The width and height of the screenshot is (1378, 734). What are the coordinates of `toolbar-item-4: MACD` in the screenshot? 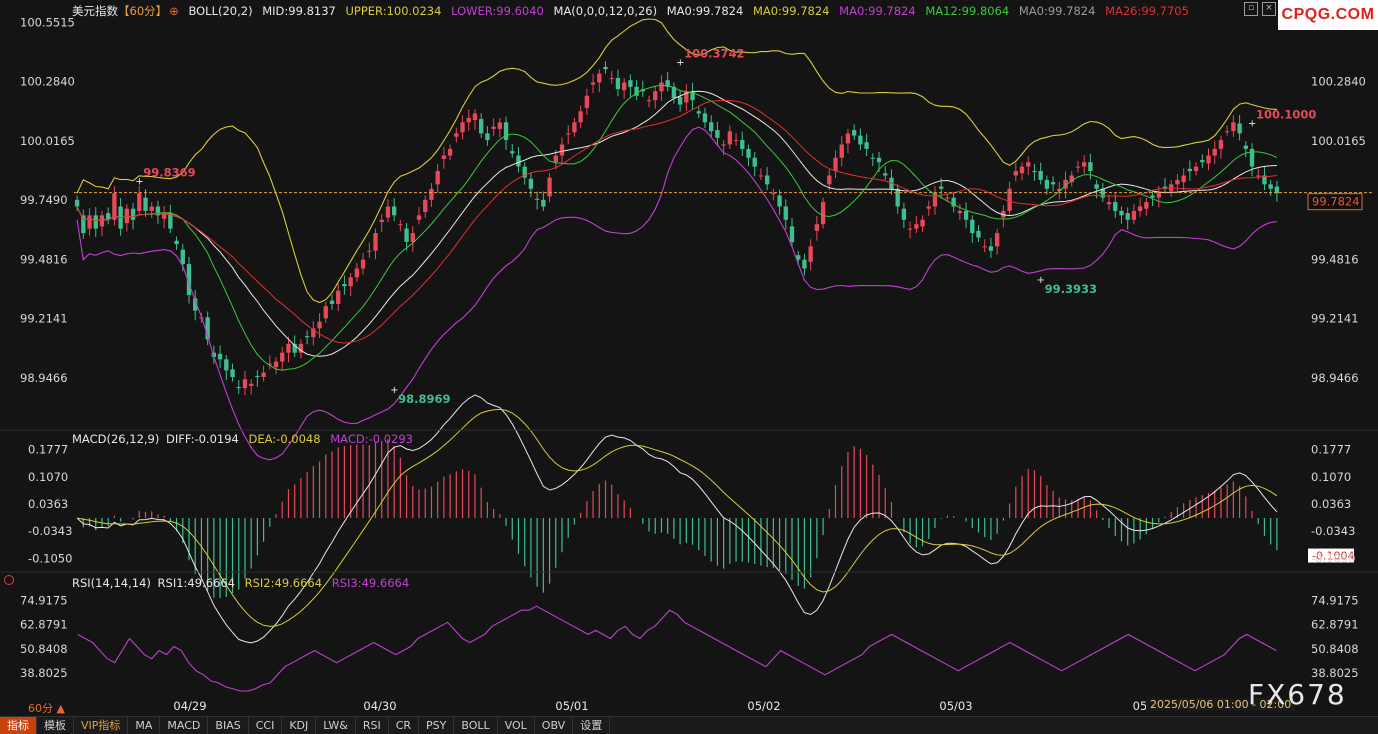 It's located at (184, 725).